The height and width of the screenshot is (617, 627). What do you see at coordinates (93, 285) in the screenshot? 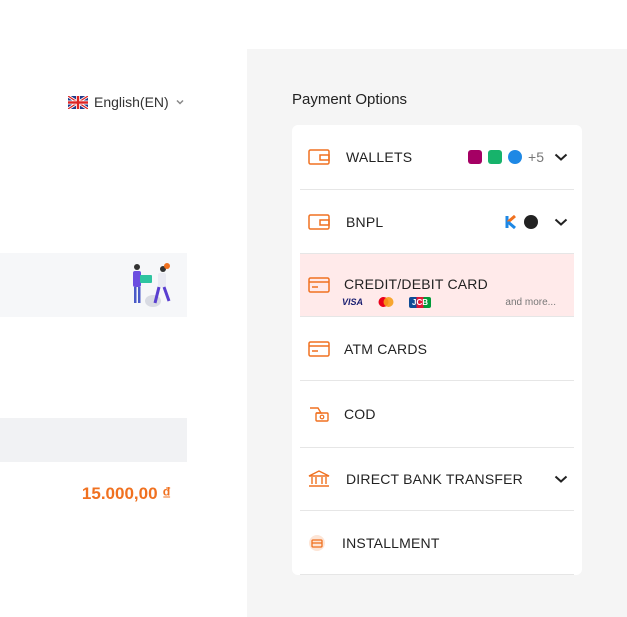
I see `info-banner` at bounding box center [93, 285].